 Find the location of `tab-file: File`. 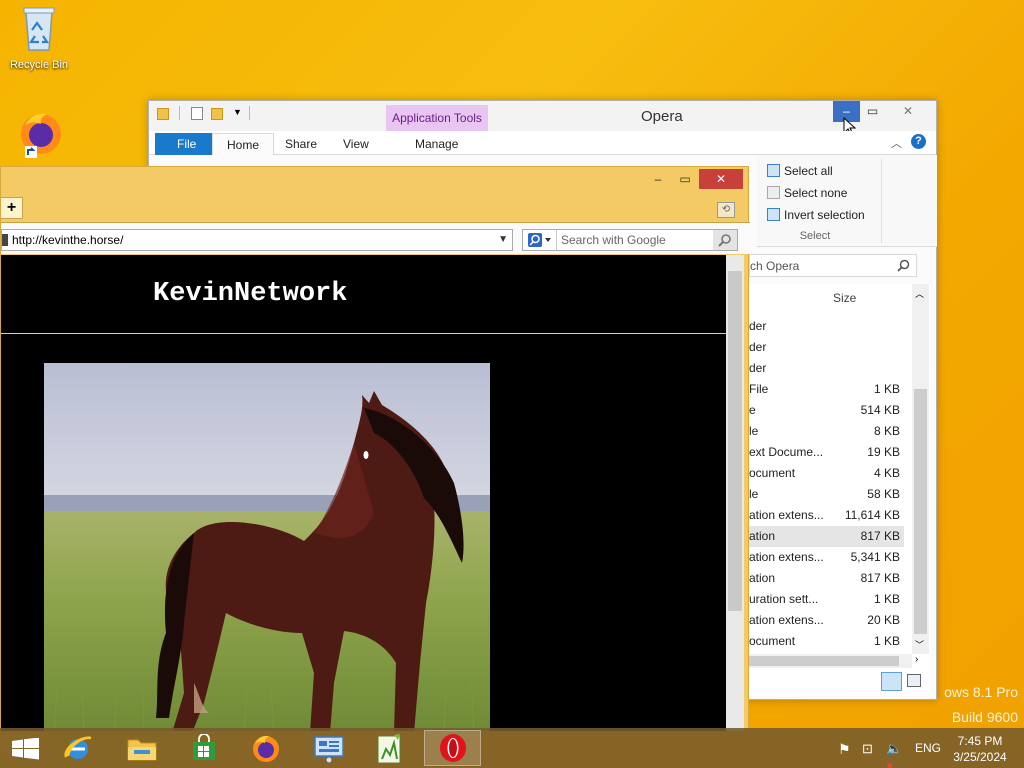

tab-file: File is located at coordinates (187, 144).